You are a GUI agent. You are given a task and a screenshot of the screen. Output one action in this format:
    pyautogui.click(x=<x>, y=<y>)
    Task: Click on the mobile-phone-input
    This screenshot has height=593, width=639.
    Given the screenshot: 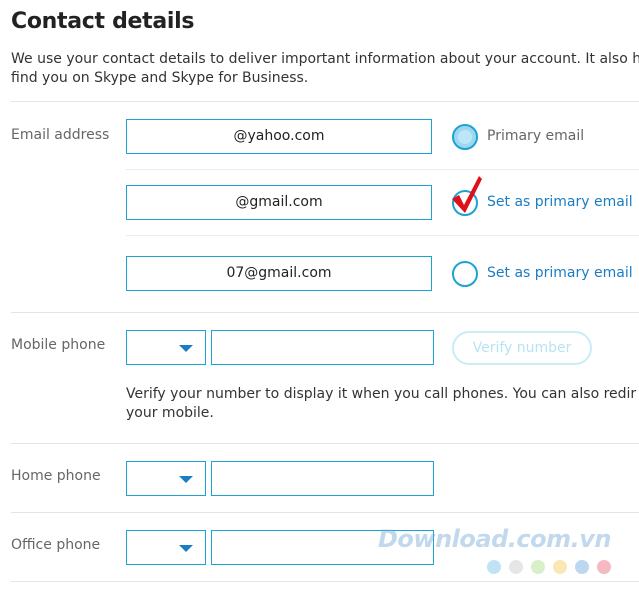 What is the action you would take?
    pyautogui.click(x=322, y=347)
    